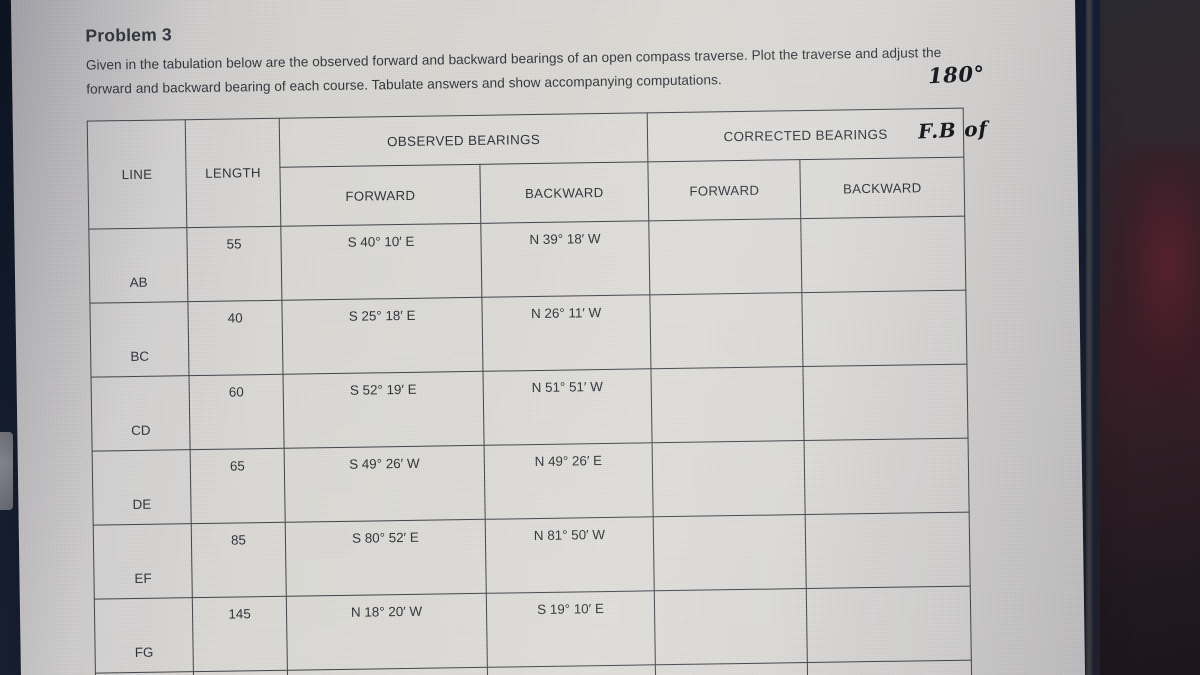 This screenshot has height=675, width=1200. I want to click on cell-length: 145, so click(240, 634).